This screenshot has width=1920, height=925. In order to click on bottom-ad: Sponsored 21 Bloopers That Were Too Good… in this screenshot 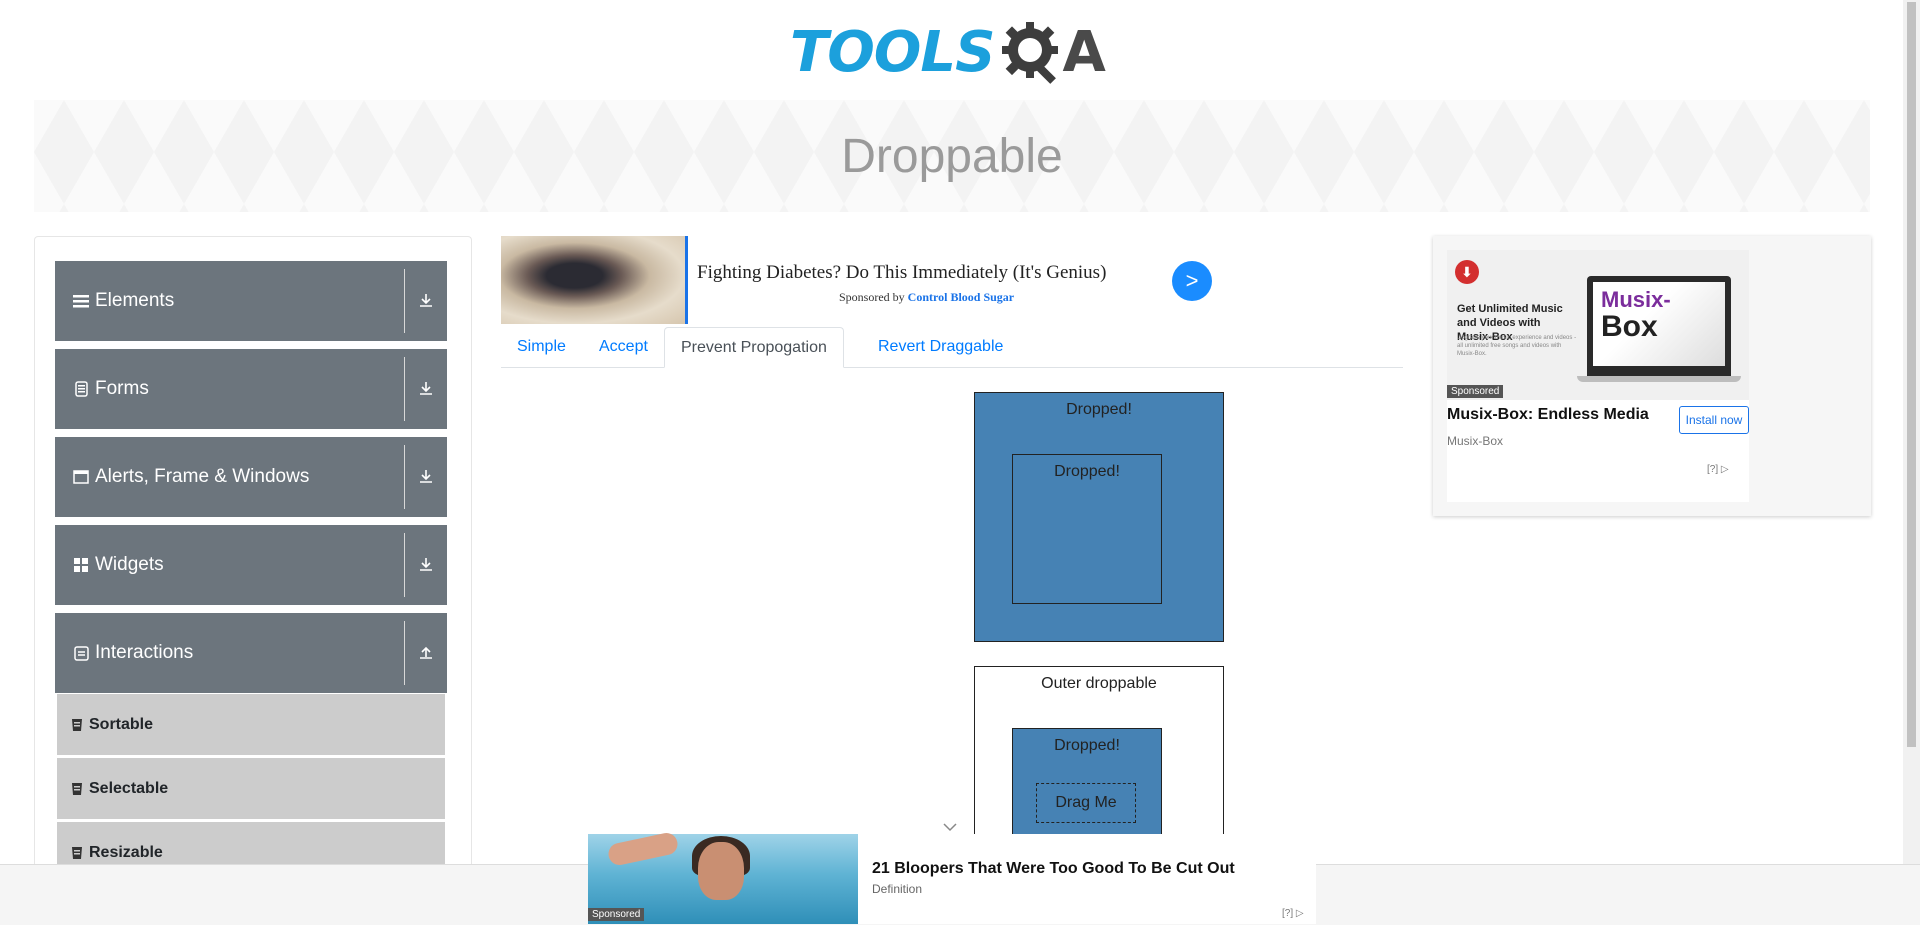, I will do `click(952, 877)`.